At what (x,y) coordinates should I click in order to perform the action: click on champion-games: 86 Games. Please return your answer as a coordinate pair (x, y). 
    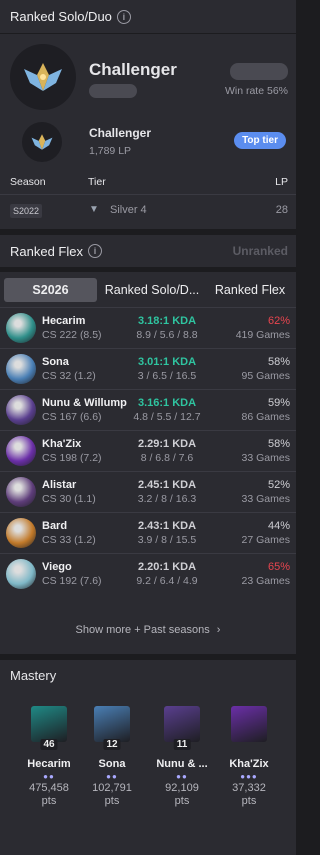
    Looking at the image, I should click on (265, 417).